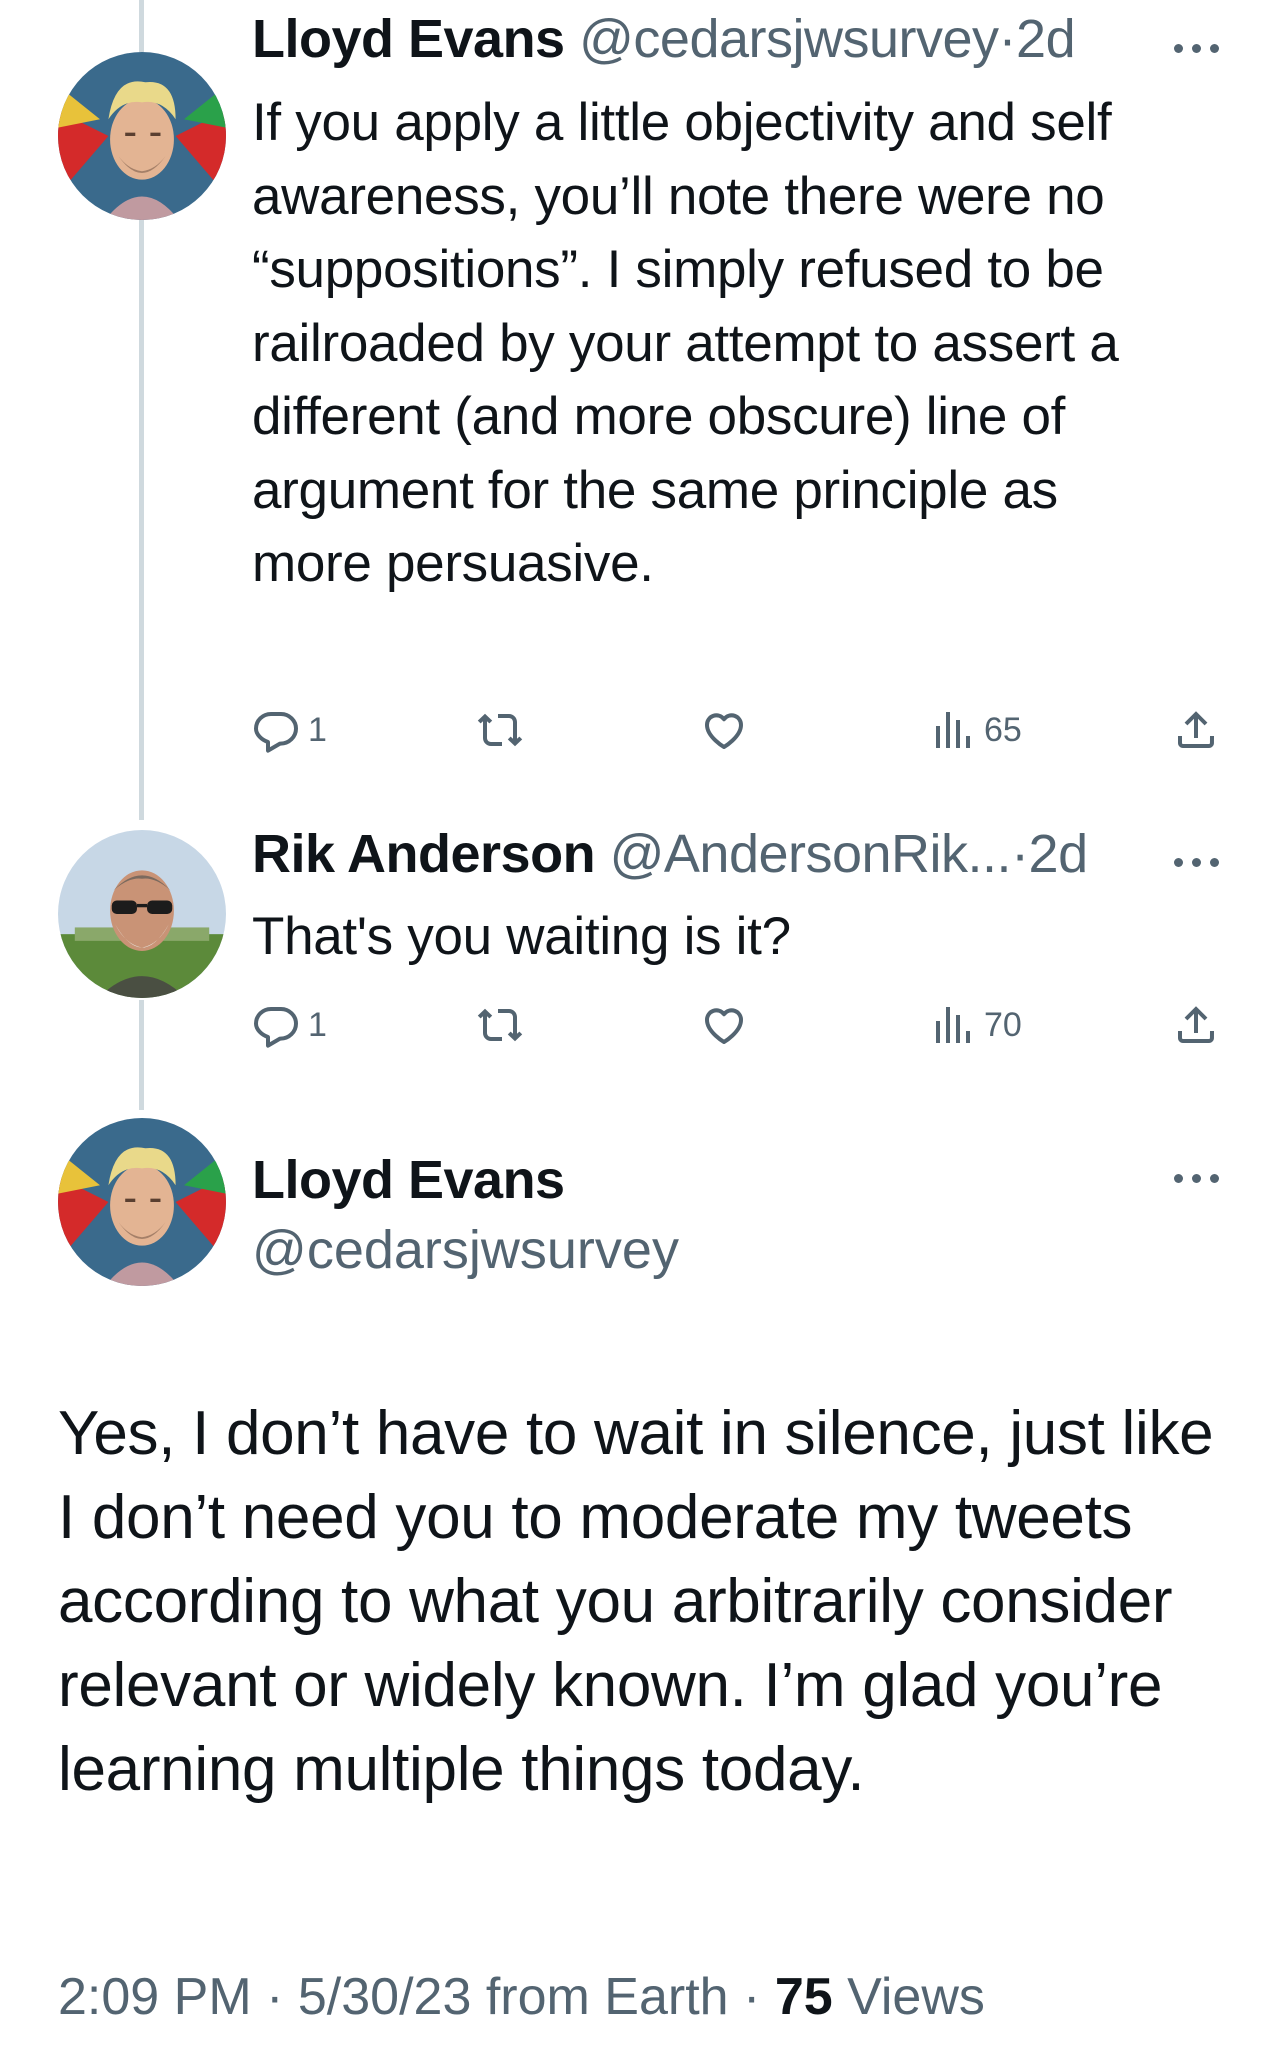  I want to click on tweet-actions: 1 70, so click(742, 1025).